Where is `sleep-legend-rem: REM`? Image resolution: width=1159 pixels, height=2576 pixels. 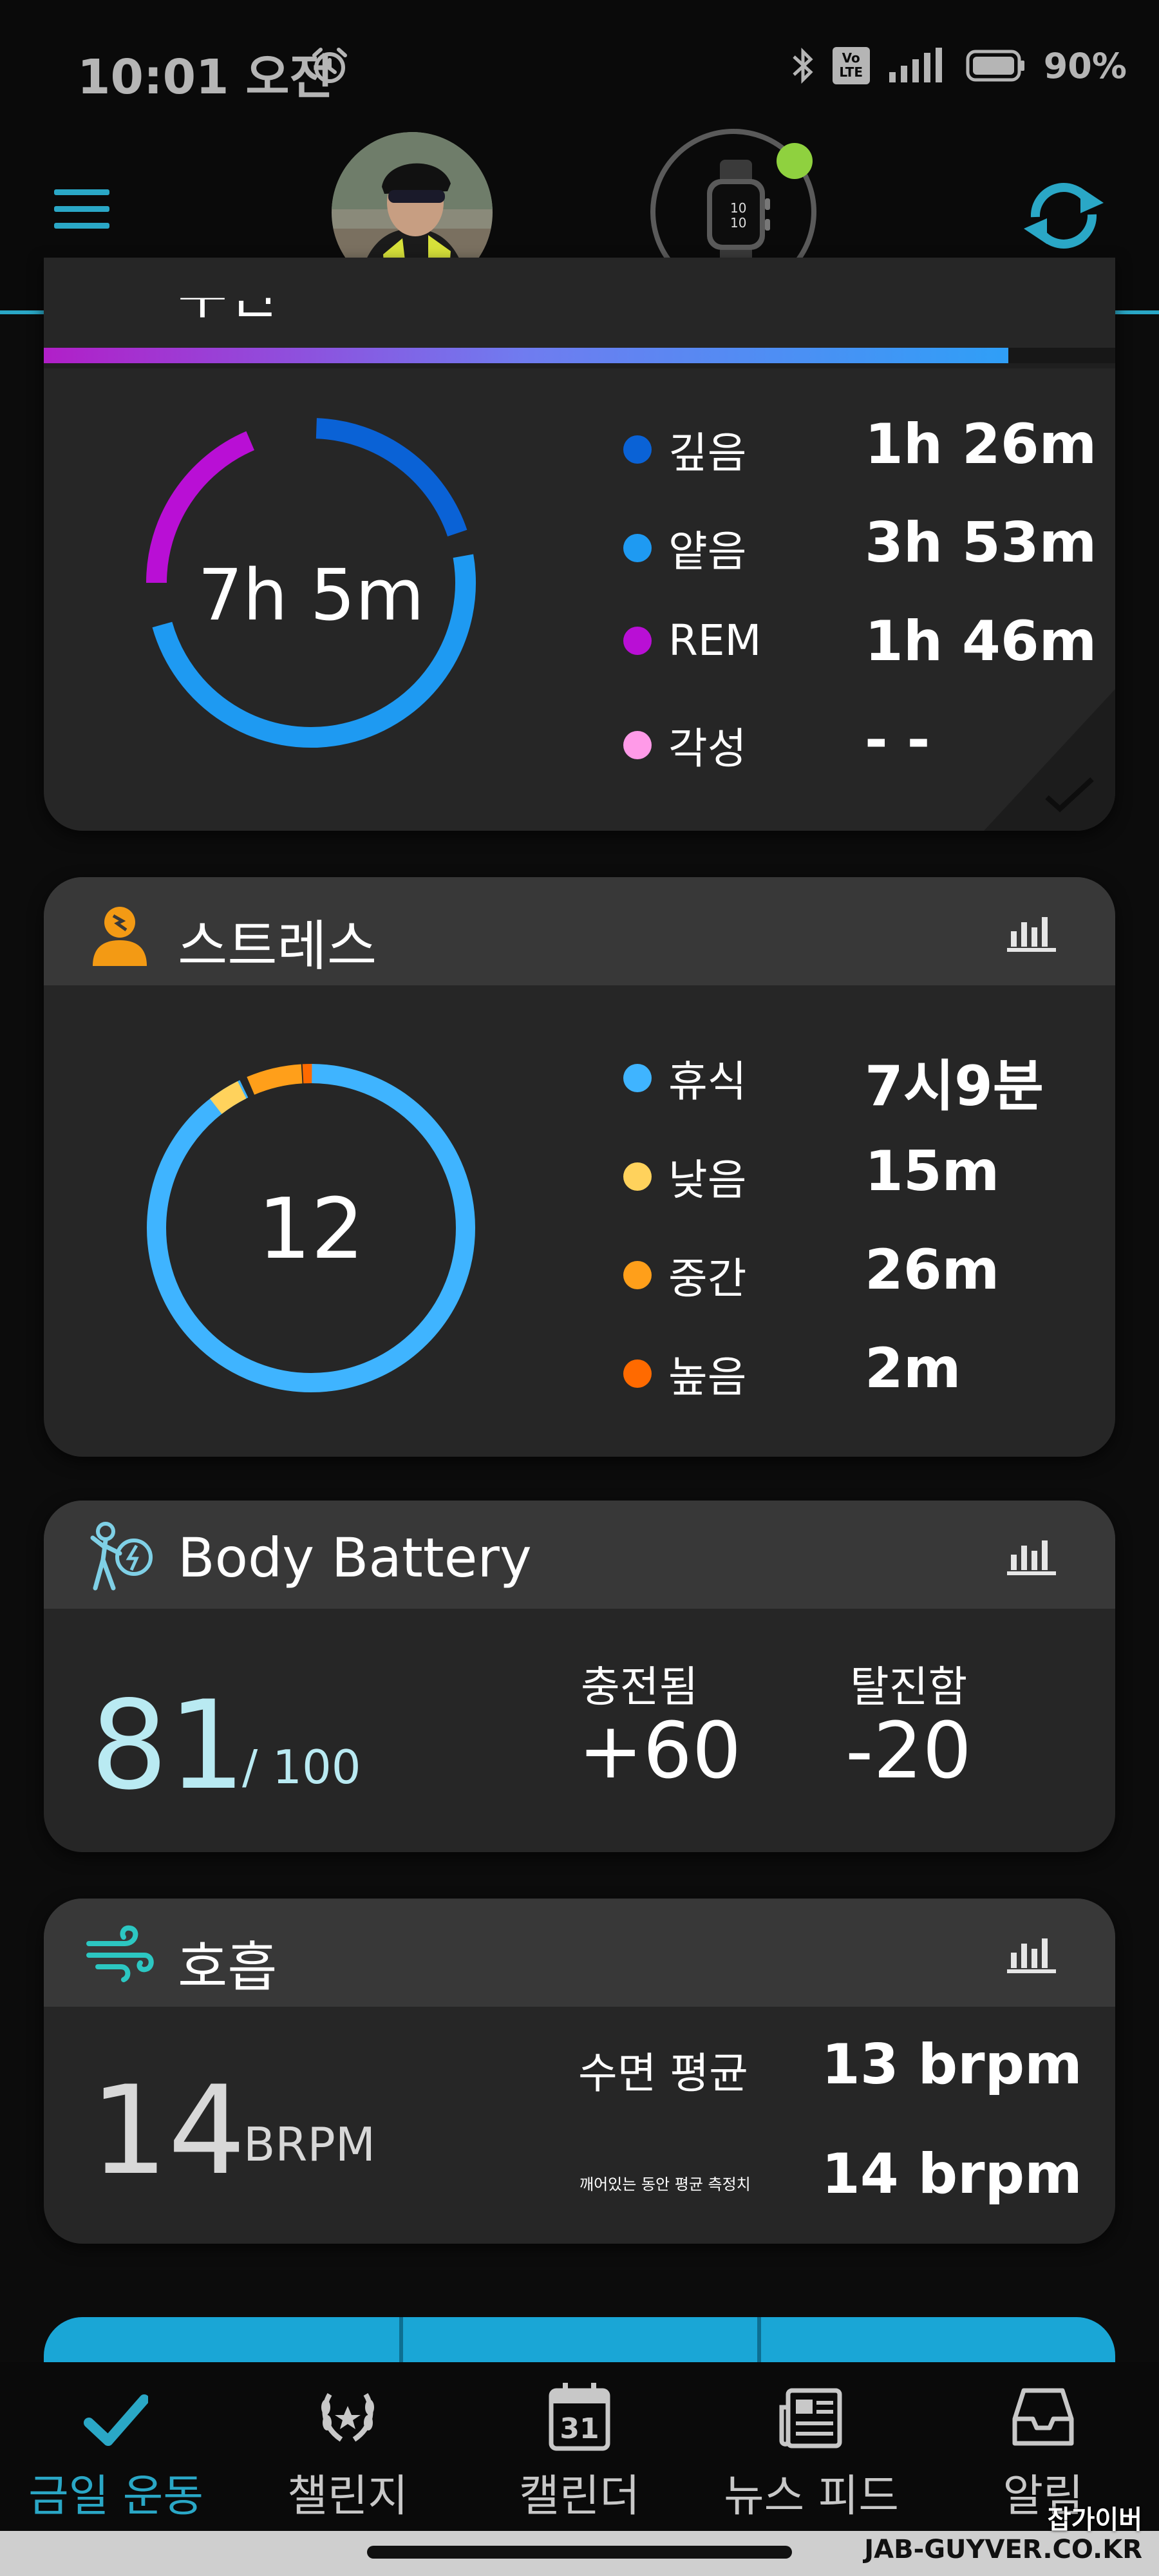
sleep-legend-rem: REM is located at coordinates (692, 640).